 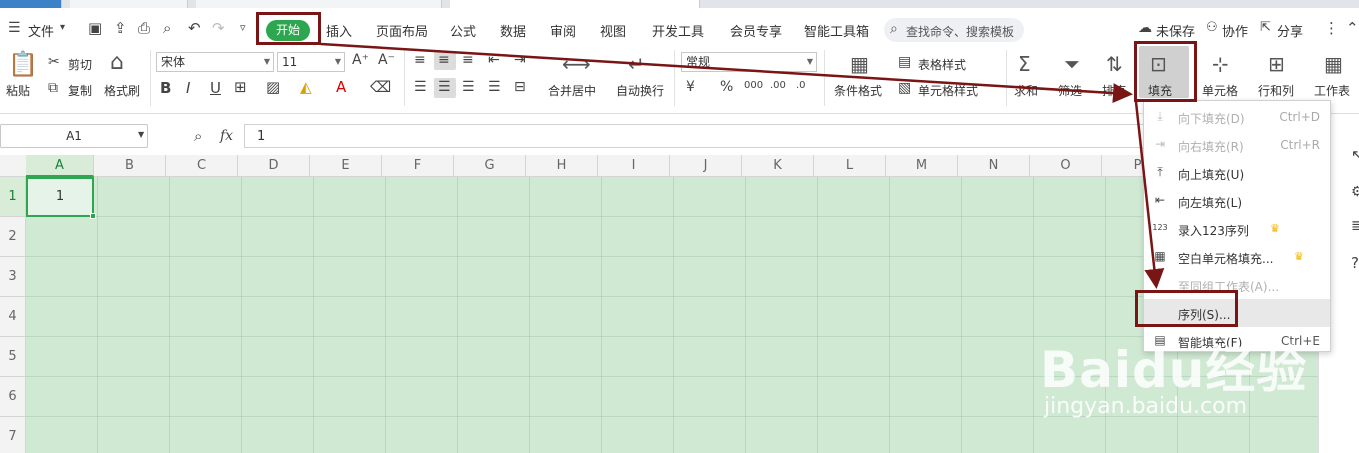 I want to click on align-center-icon: ☰, so click(x=444, y=87).